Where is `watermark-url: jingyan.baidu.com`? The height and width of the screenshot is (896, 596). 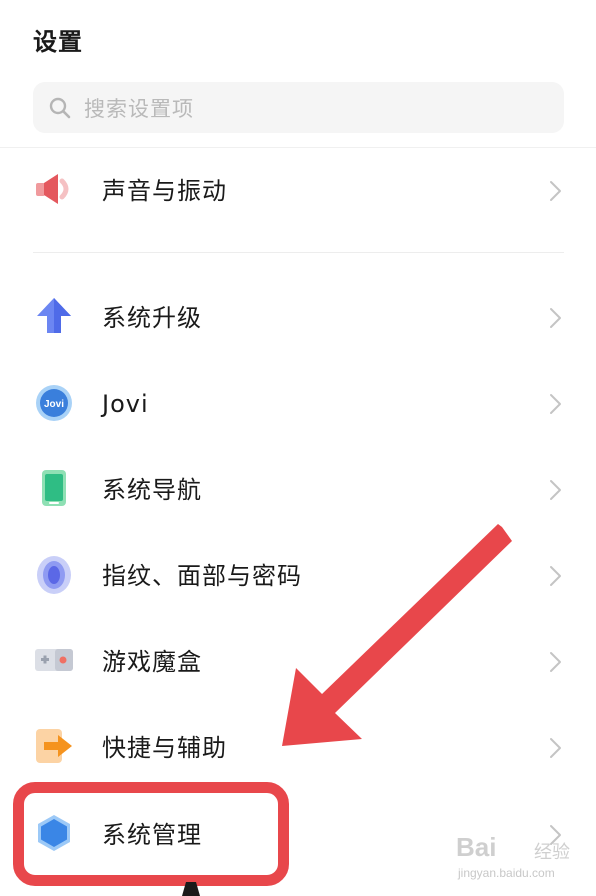
watermark-url: jingyan.baidu.com is located at coordinates (506, 873).